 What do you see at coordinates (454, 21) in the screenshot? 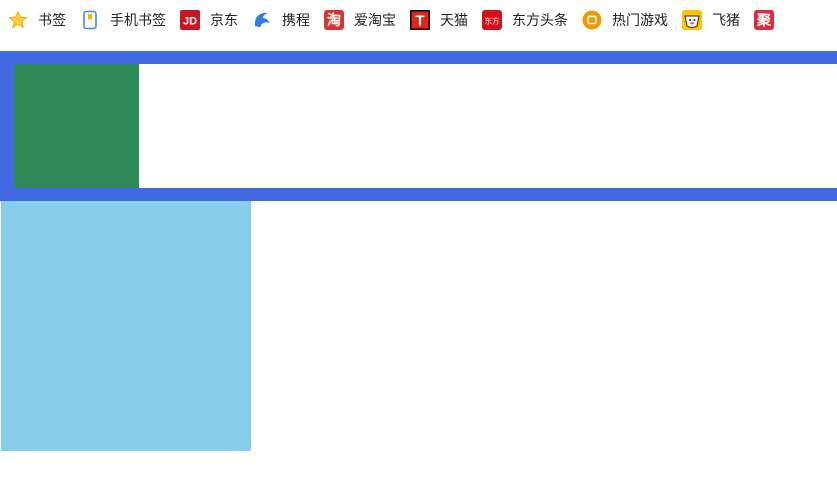
I see `bookmark-label: 天猫` at bounding box center [454, 21].